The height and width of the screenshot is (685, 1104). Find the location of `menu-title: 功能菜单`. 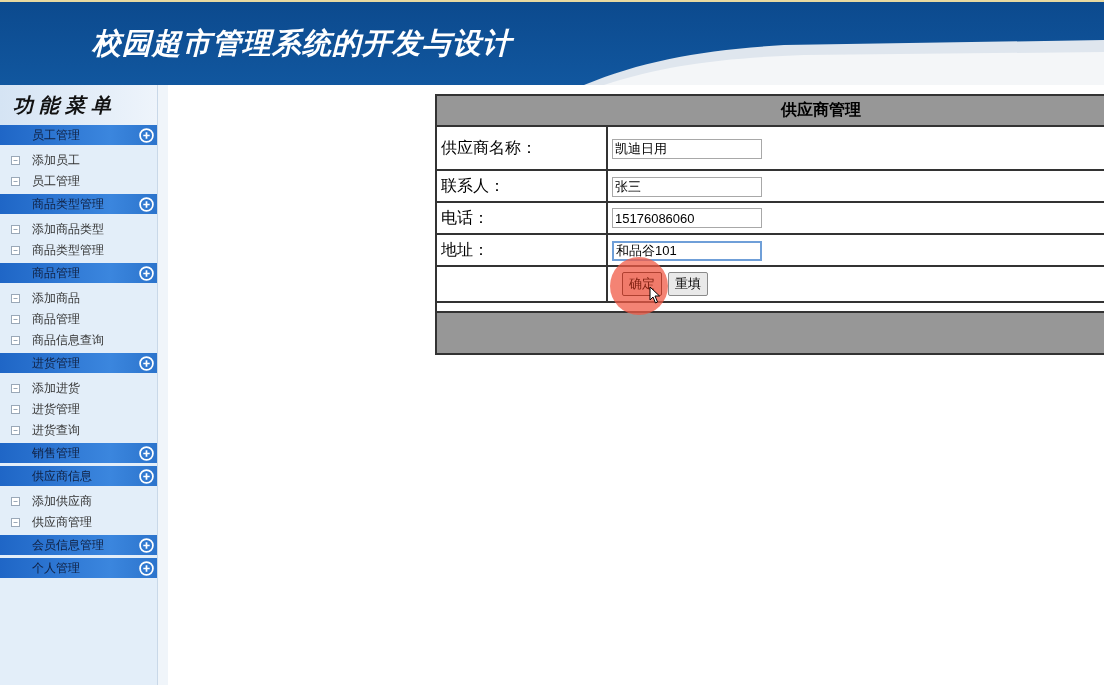

menu-title: 功能菜单 is located at coordinates (78, 105).